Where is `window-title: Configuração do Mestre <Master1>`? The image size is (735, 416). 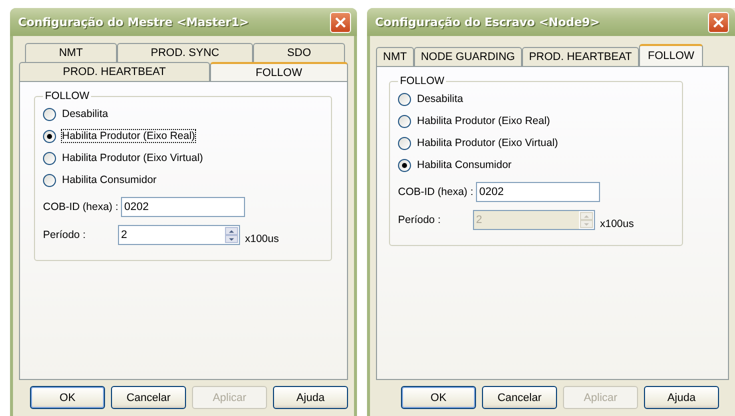
window-title: Configuração do Mestre <Master1> is located at coordinates (134, 22).